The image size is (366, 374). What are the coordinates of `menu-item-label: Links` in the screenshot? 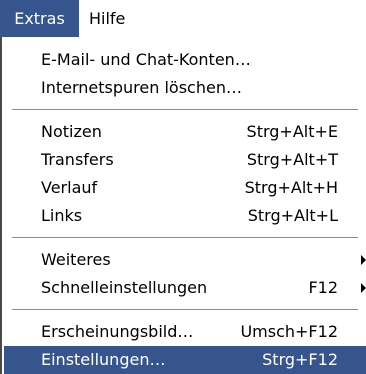 It's located at (62, 215).